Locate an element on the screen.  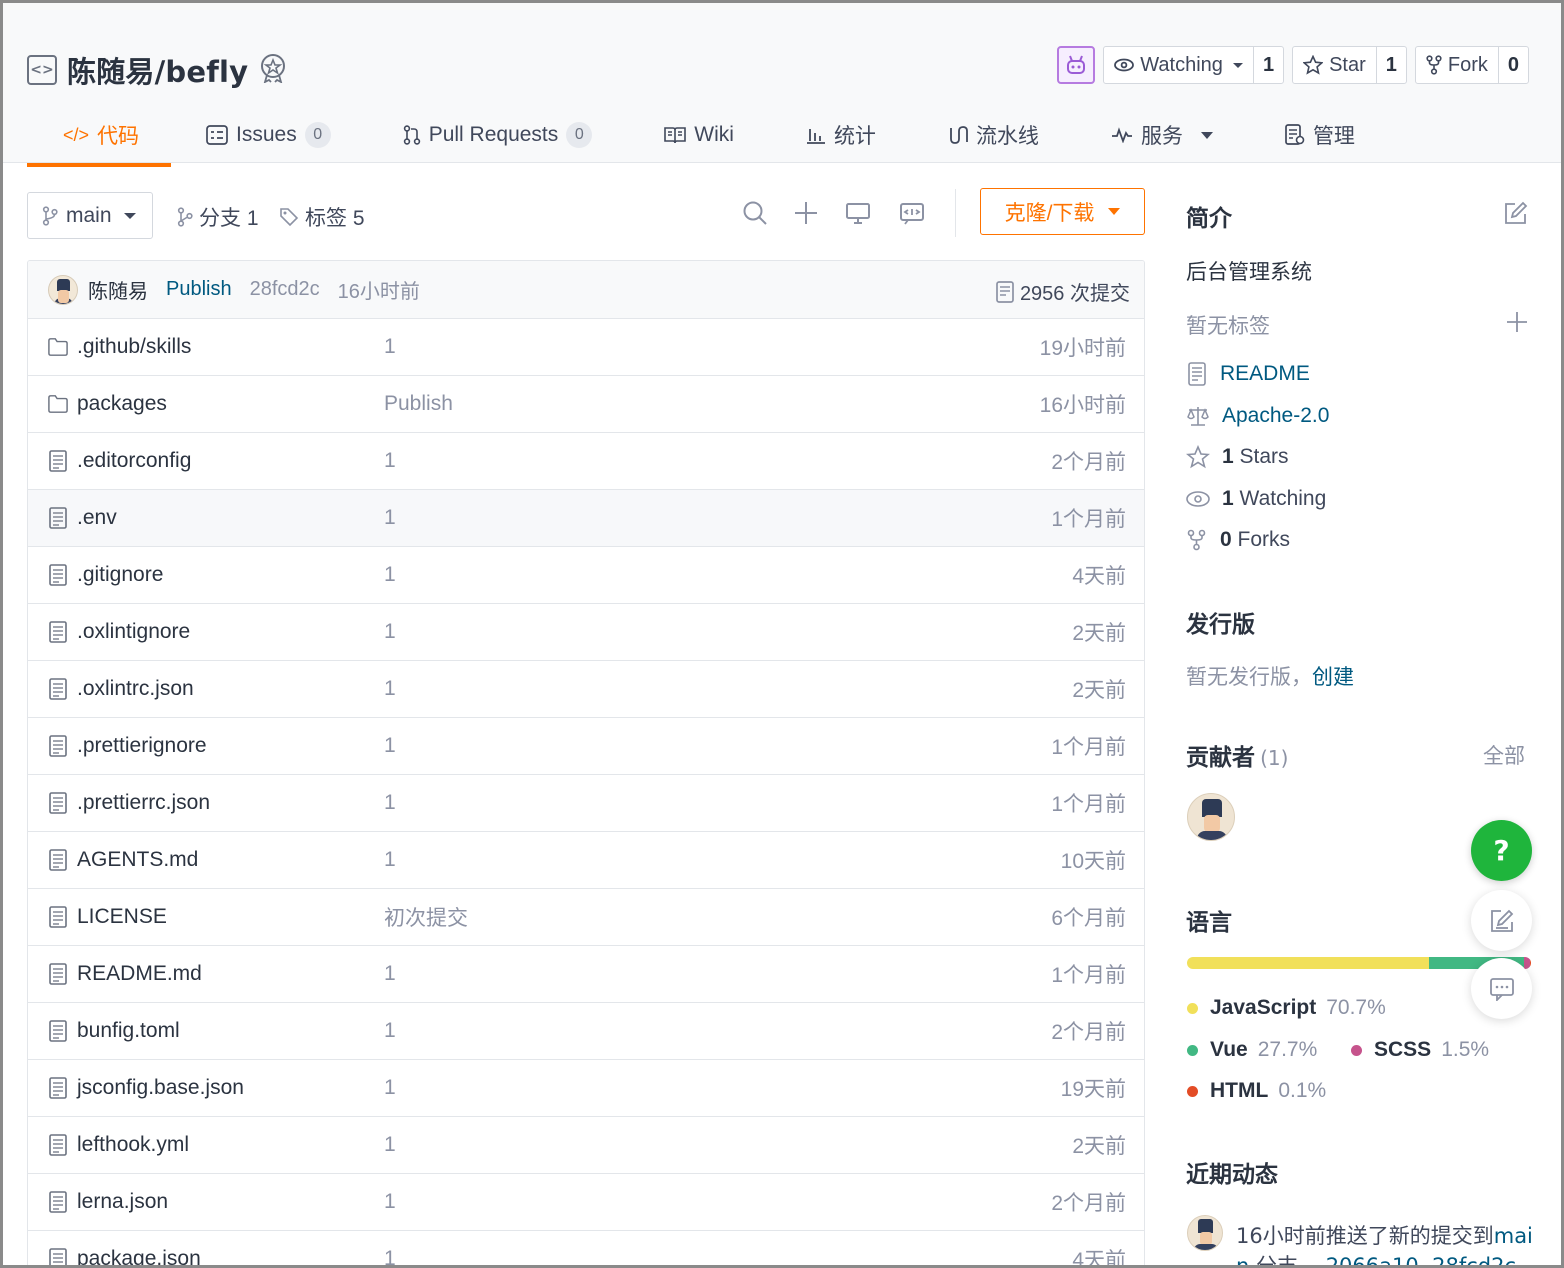
add-tag-icon is located at coordinates (1517, 322).